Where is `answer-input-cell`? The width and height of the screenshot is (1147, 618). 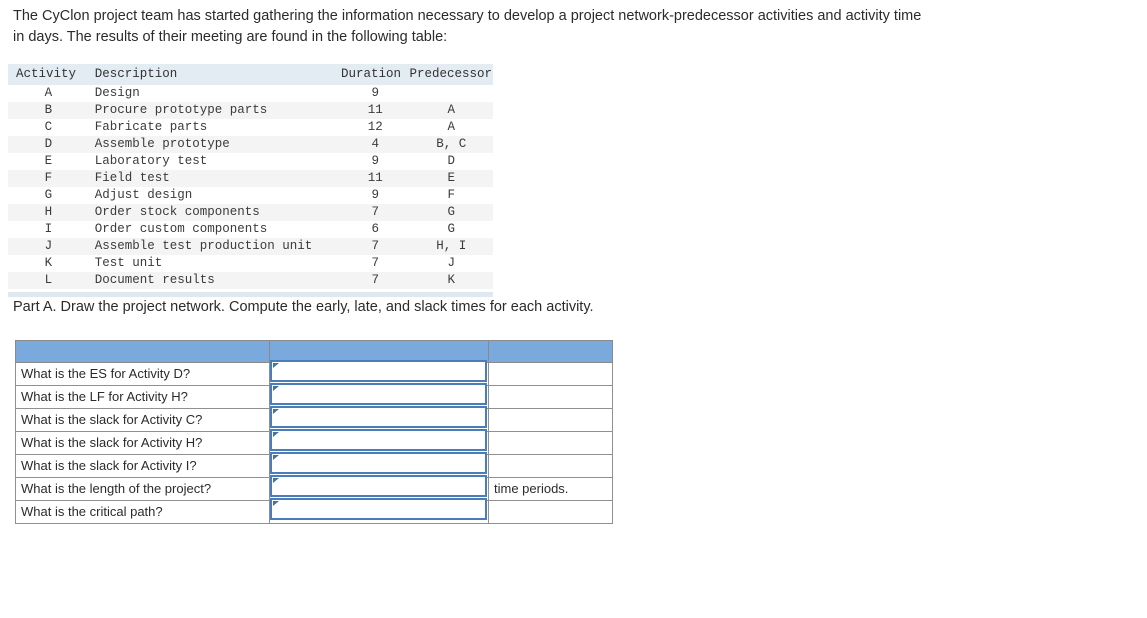 answer-input-cell is located at coordinates (379, 511).